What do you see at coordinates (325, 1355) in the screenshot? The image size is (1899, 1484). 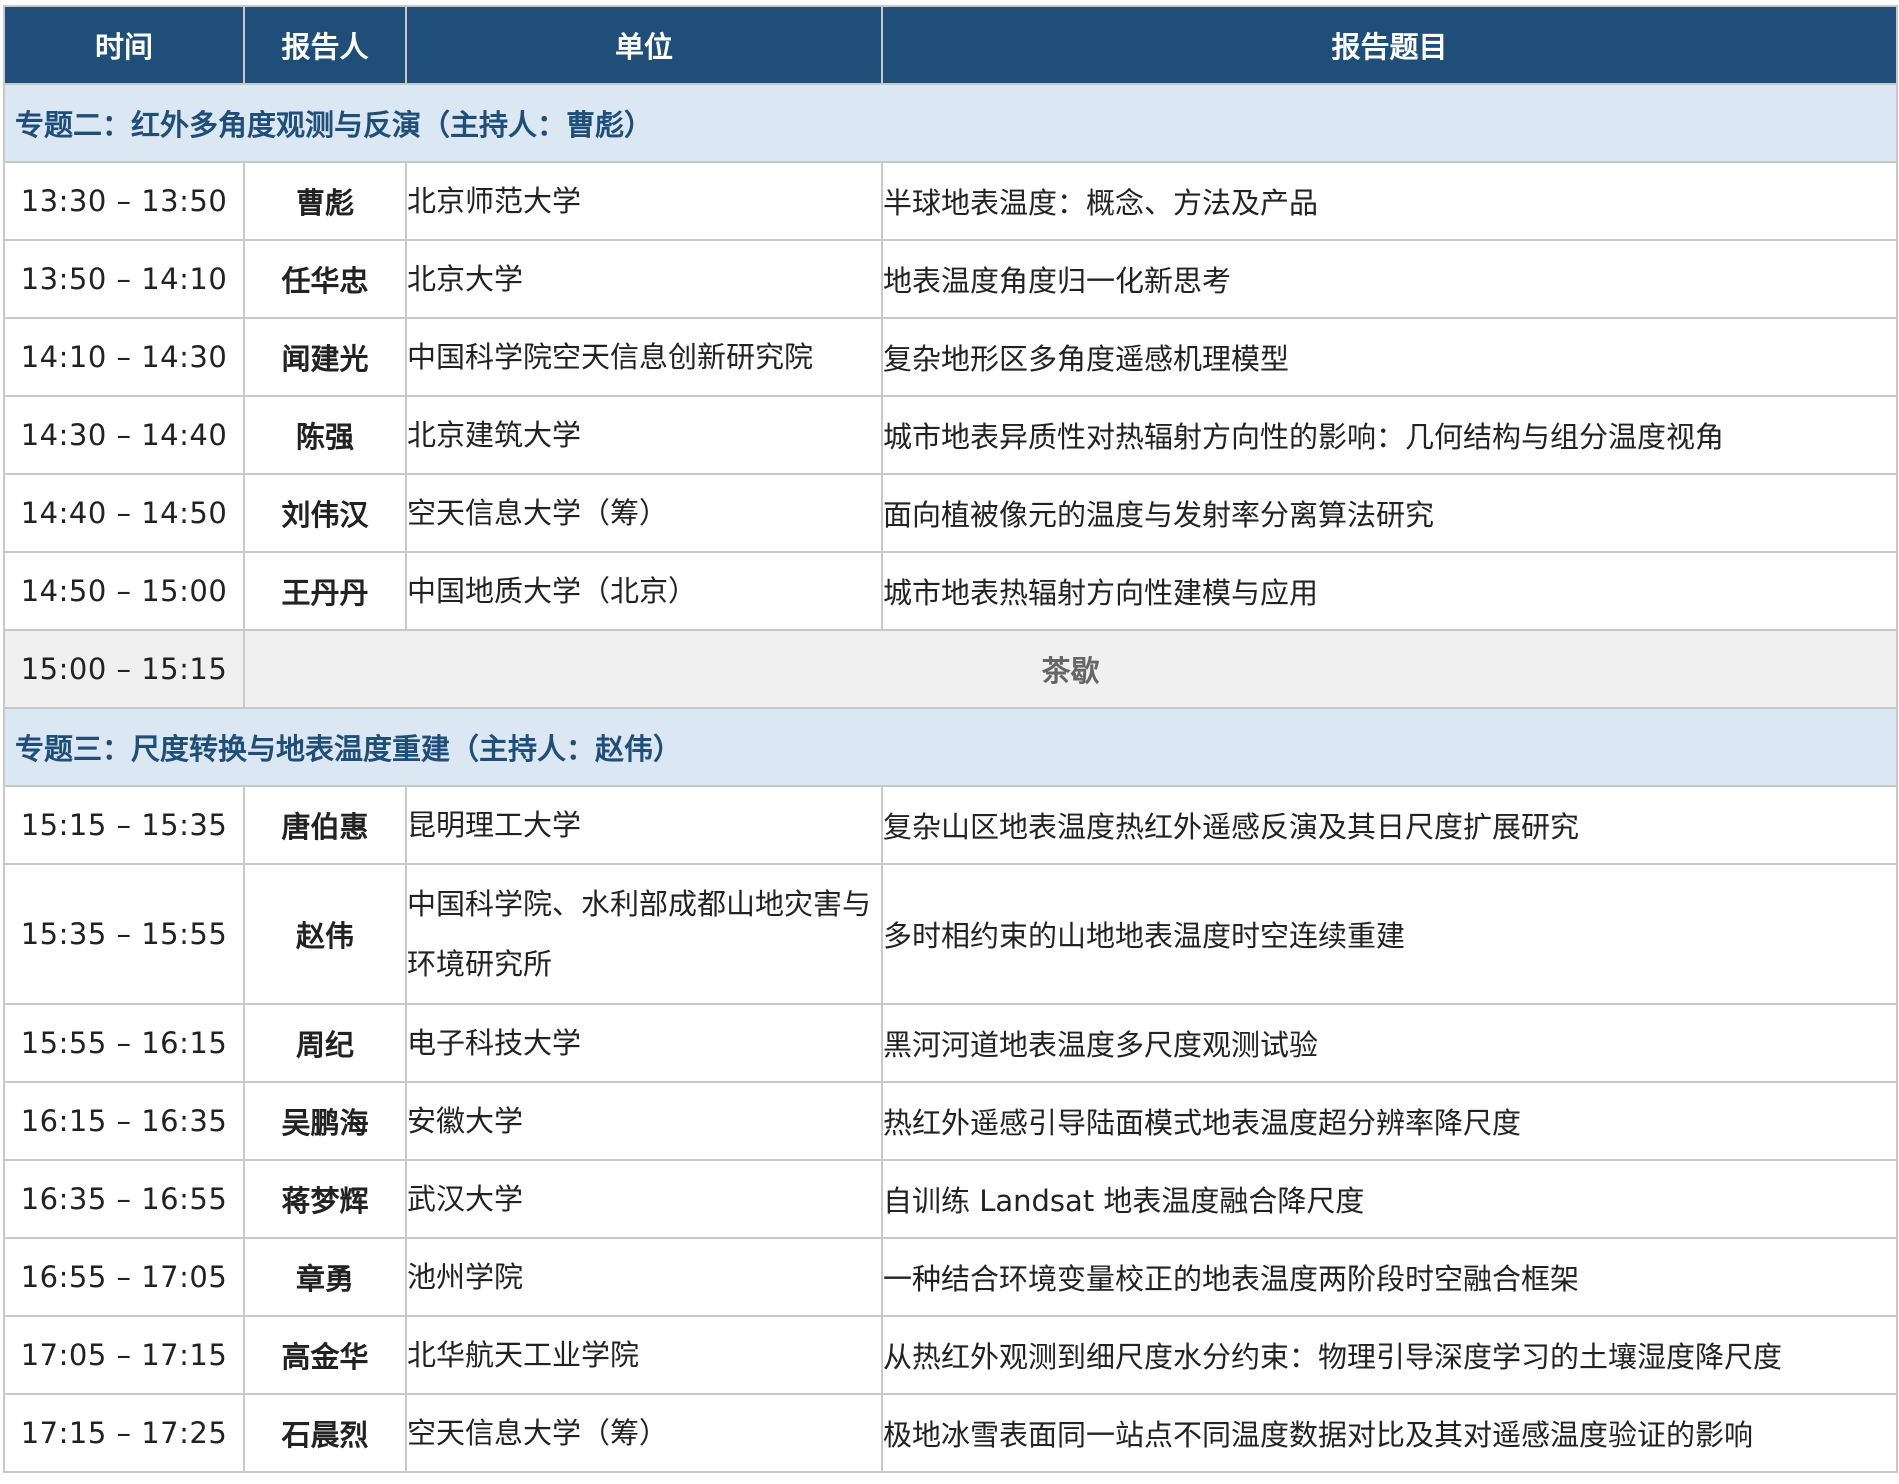 I see `talk-speaker: 高金华` at bounding box center [325, 1355].